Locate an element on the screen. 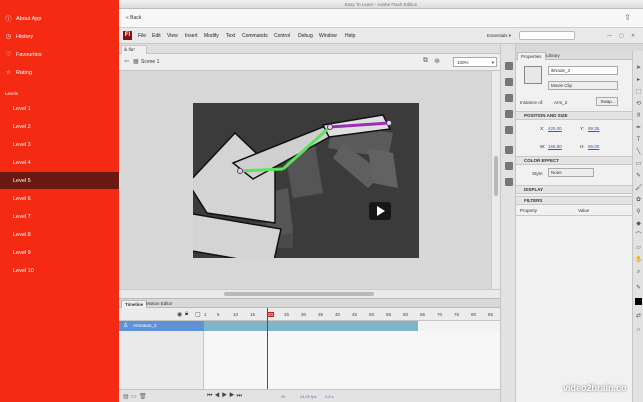 Image resolution: width=643 pixels, height=402 pixels. color-panel-icon is located at coordinates (509, 66).